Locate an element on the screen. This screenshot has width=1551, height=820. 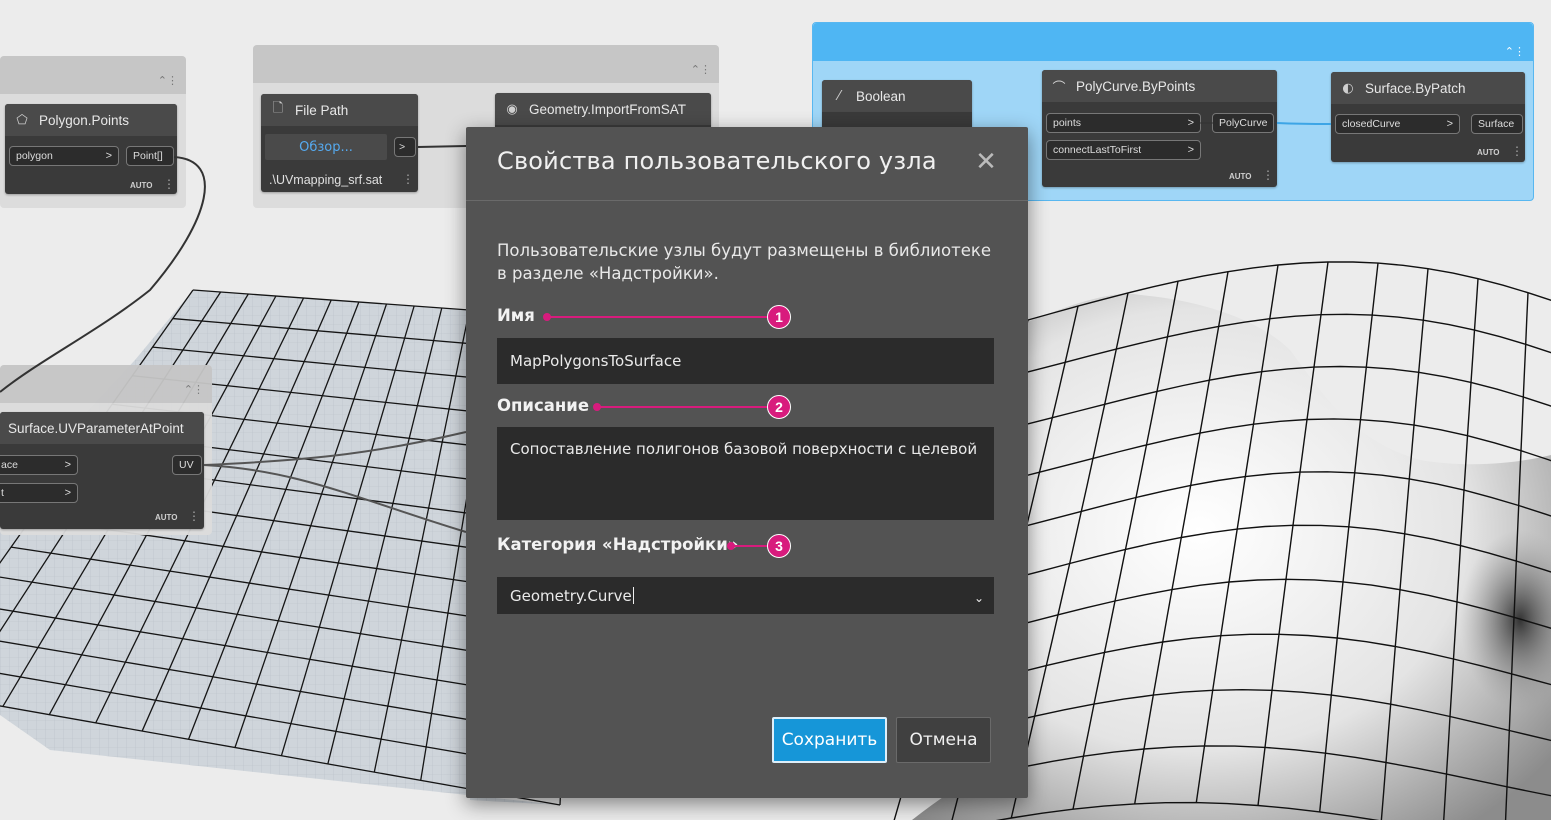
input-port-points: points > is located at coordinates (1123, 123).